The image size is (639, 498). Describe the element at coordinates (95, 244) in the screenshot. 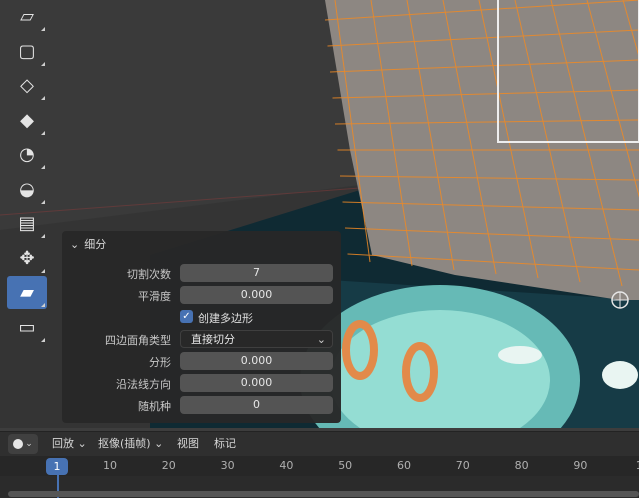

I see `panel-title: 细分` at that location.